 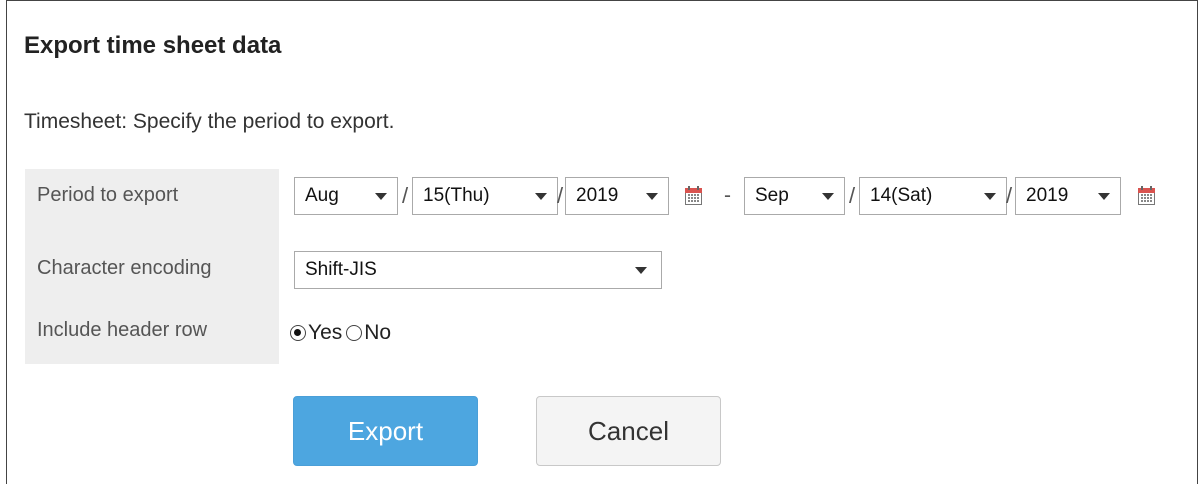 I want to click on encoding-label: Character encoding, so click(x=124, y=268).